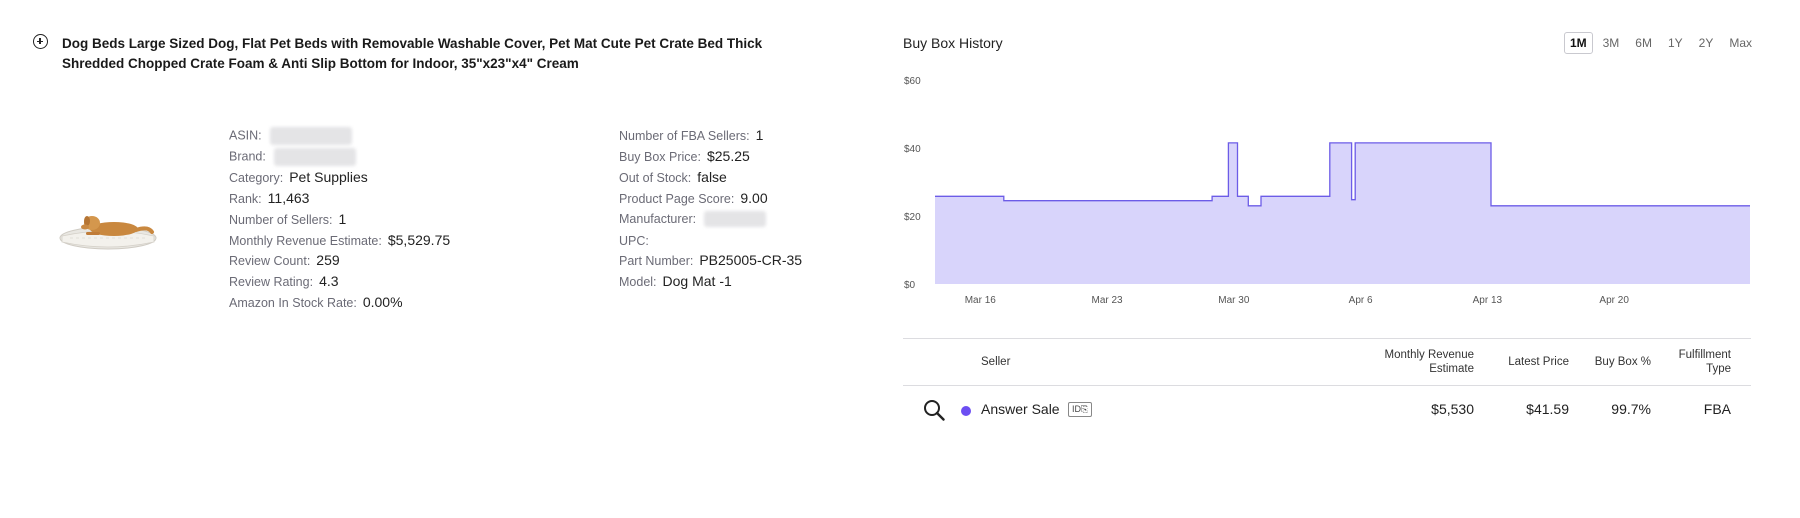 This screenshot has width=1800, height=518. I want to click on detail-monthly-revenue-estimate-value: $5,529.75, so click(419, 239).